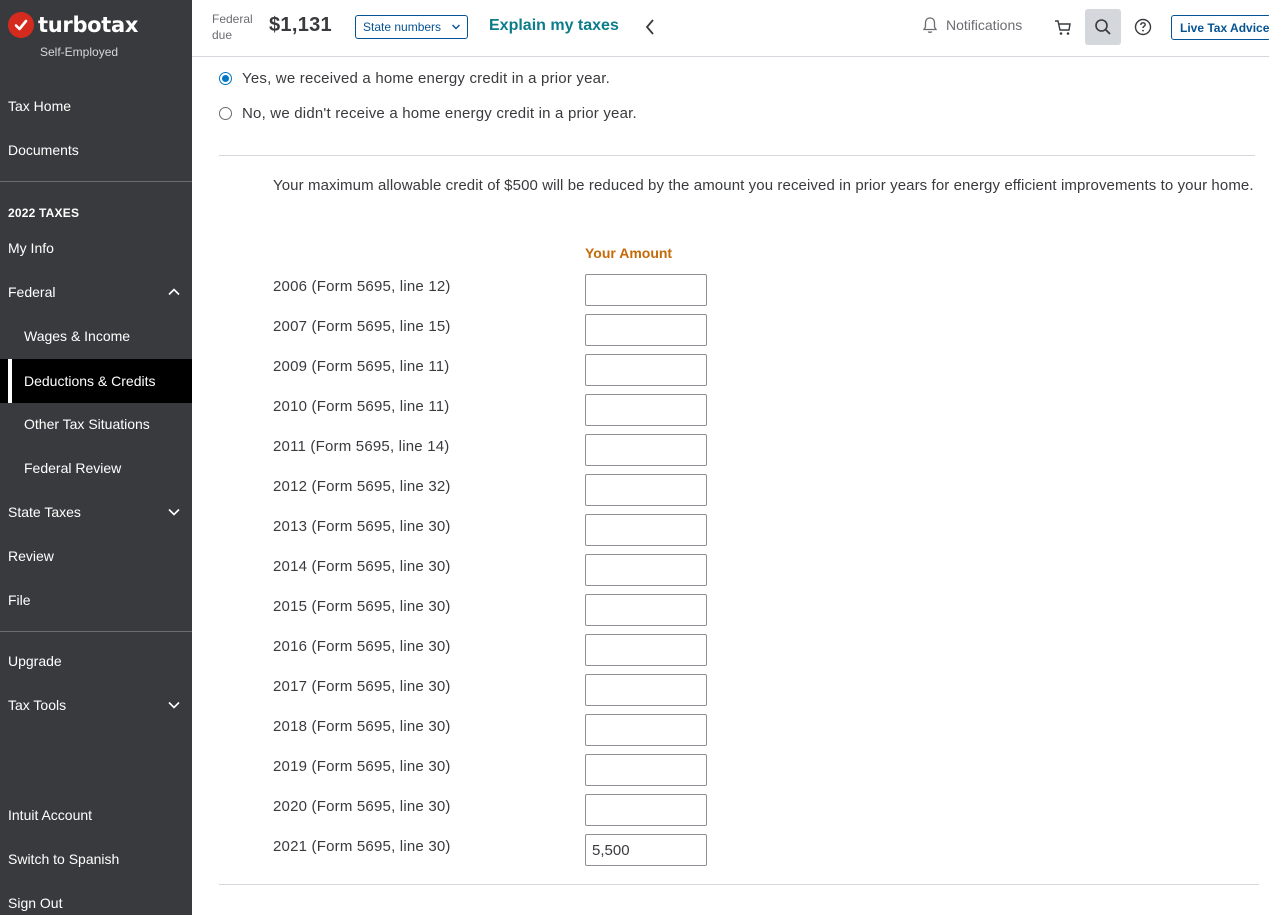 The image size is (1269, 915). I want to click on notifications-label: Notifications, so click(984, 25).